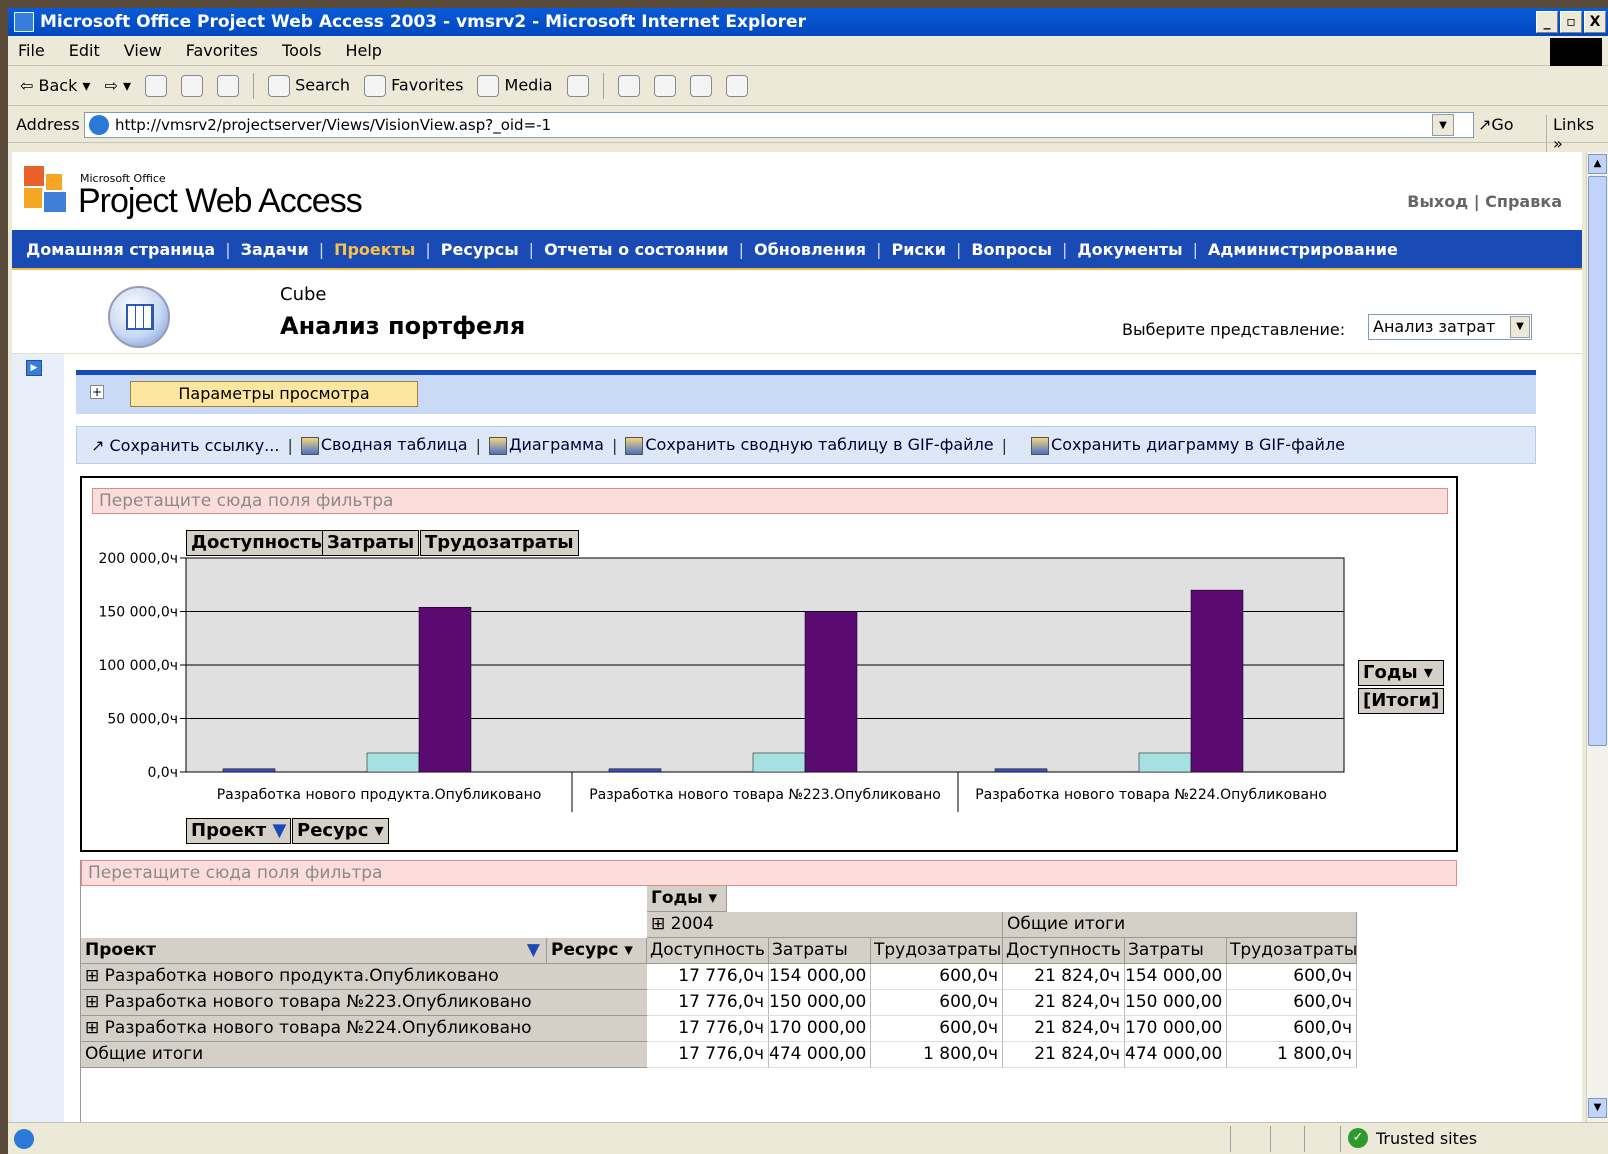 The height and width of the screenshot is (1154, 1608). I want to click on maximize-button: ▫, so click(1571, 22).